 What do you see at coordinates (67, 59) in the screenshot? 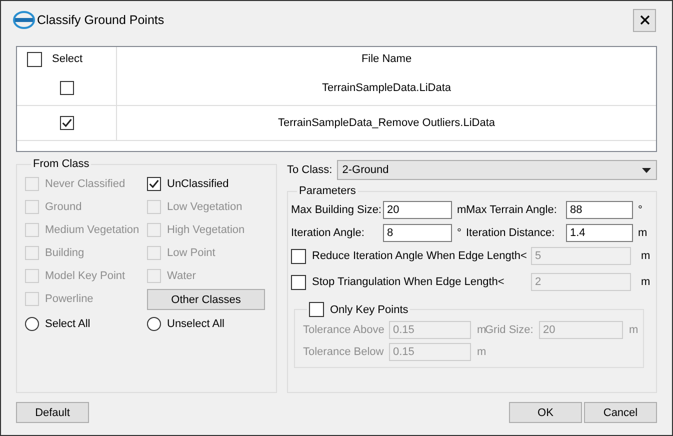
I see `column-header: Select` at bounding box center [67, 59].